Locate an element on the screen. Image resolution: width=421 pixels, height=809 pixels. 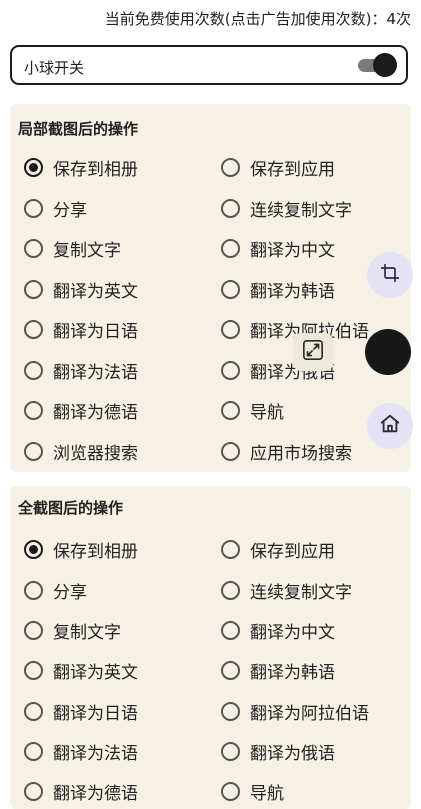
partial-option-share: 分享 is located at coordinates (55, 208).